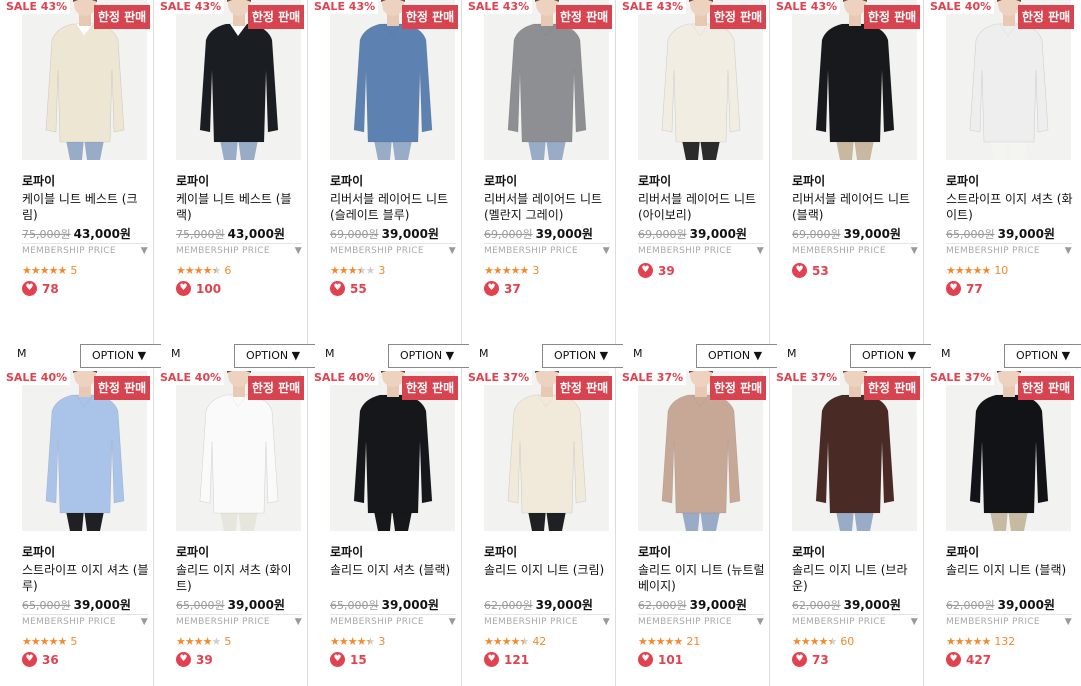 The width and height of the screenshot is (1081, 686). What do you see at coordinates (240, 207) in the screenshot?
I see `product-name: 케이블 니트 베스트 (블랙)` at bounding box center [240, 207].